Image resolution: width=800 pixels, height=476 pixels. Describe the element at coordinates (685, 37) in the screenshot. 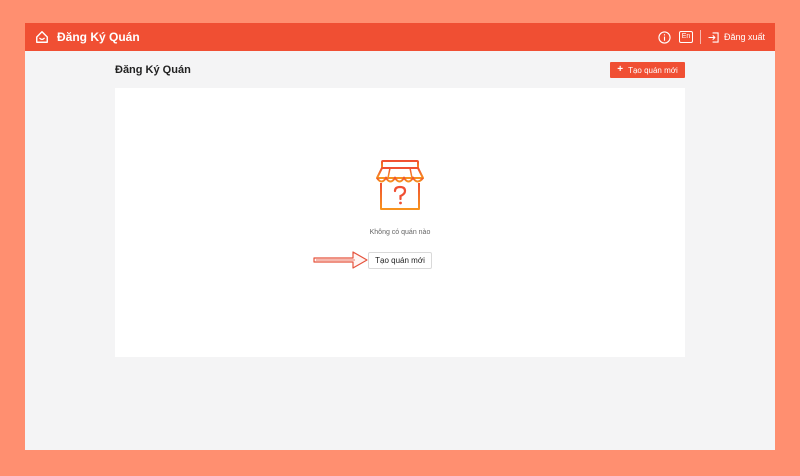

I see `language-switch: En` at that location.